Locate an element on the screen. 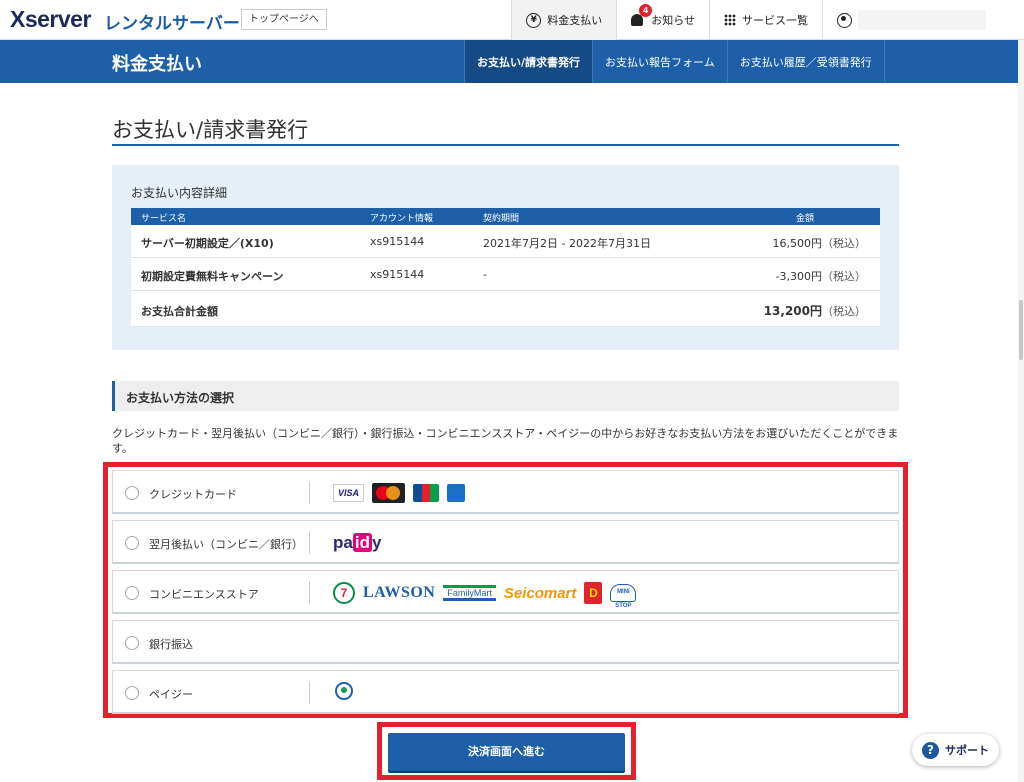 The image size is (1024, 782). row-period: 2021年7月2日 - 2022年7月31日 is located at coordinates (567, 243).